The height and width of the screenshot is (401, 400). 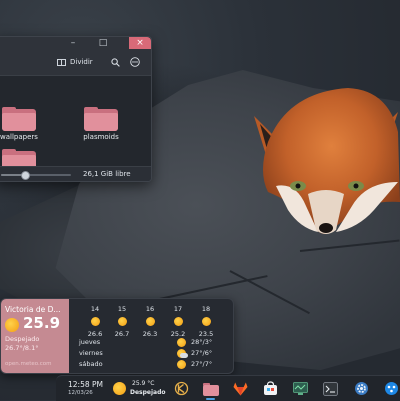 What do you see at coordinates (154, 353) in the screenshot?
I see `daily-forecast-row: viernes 27°/6°` at bounding box center [154, 353].